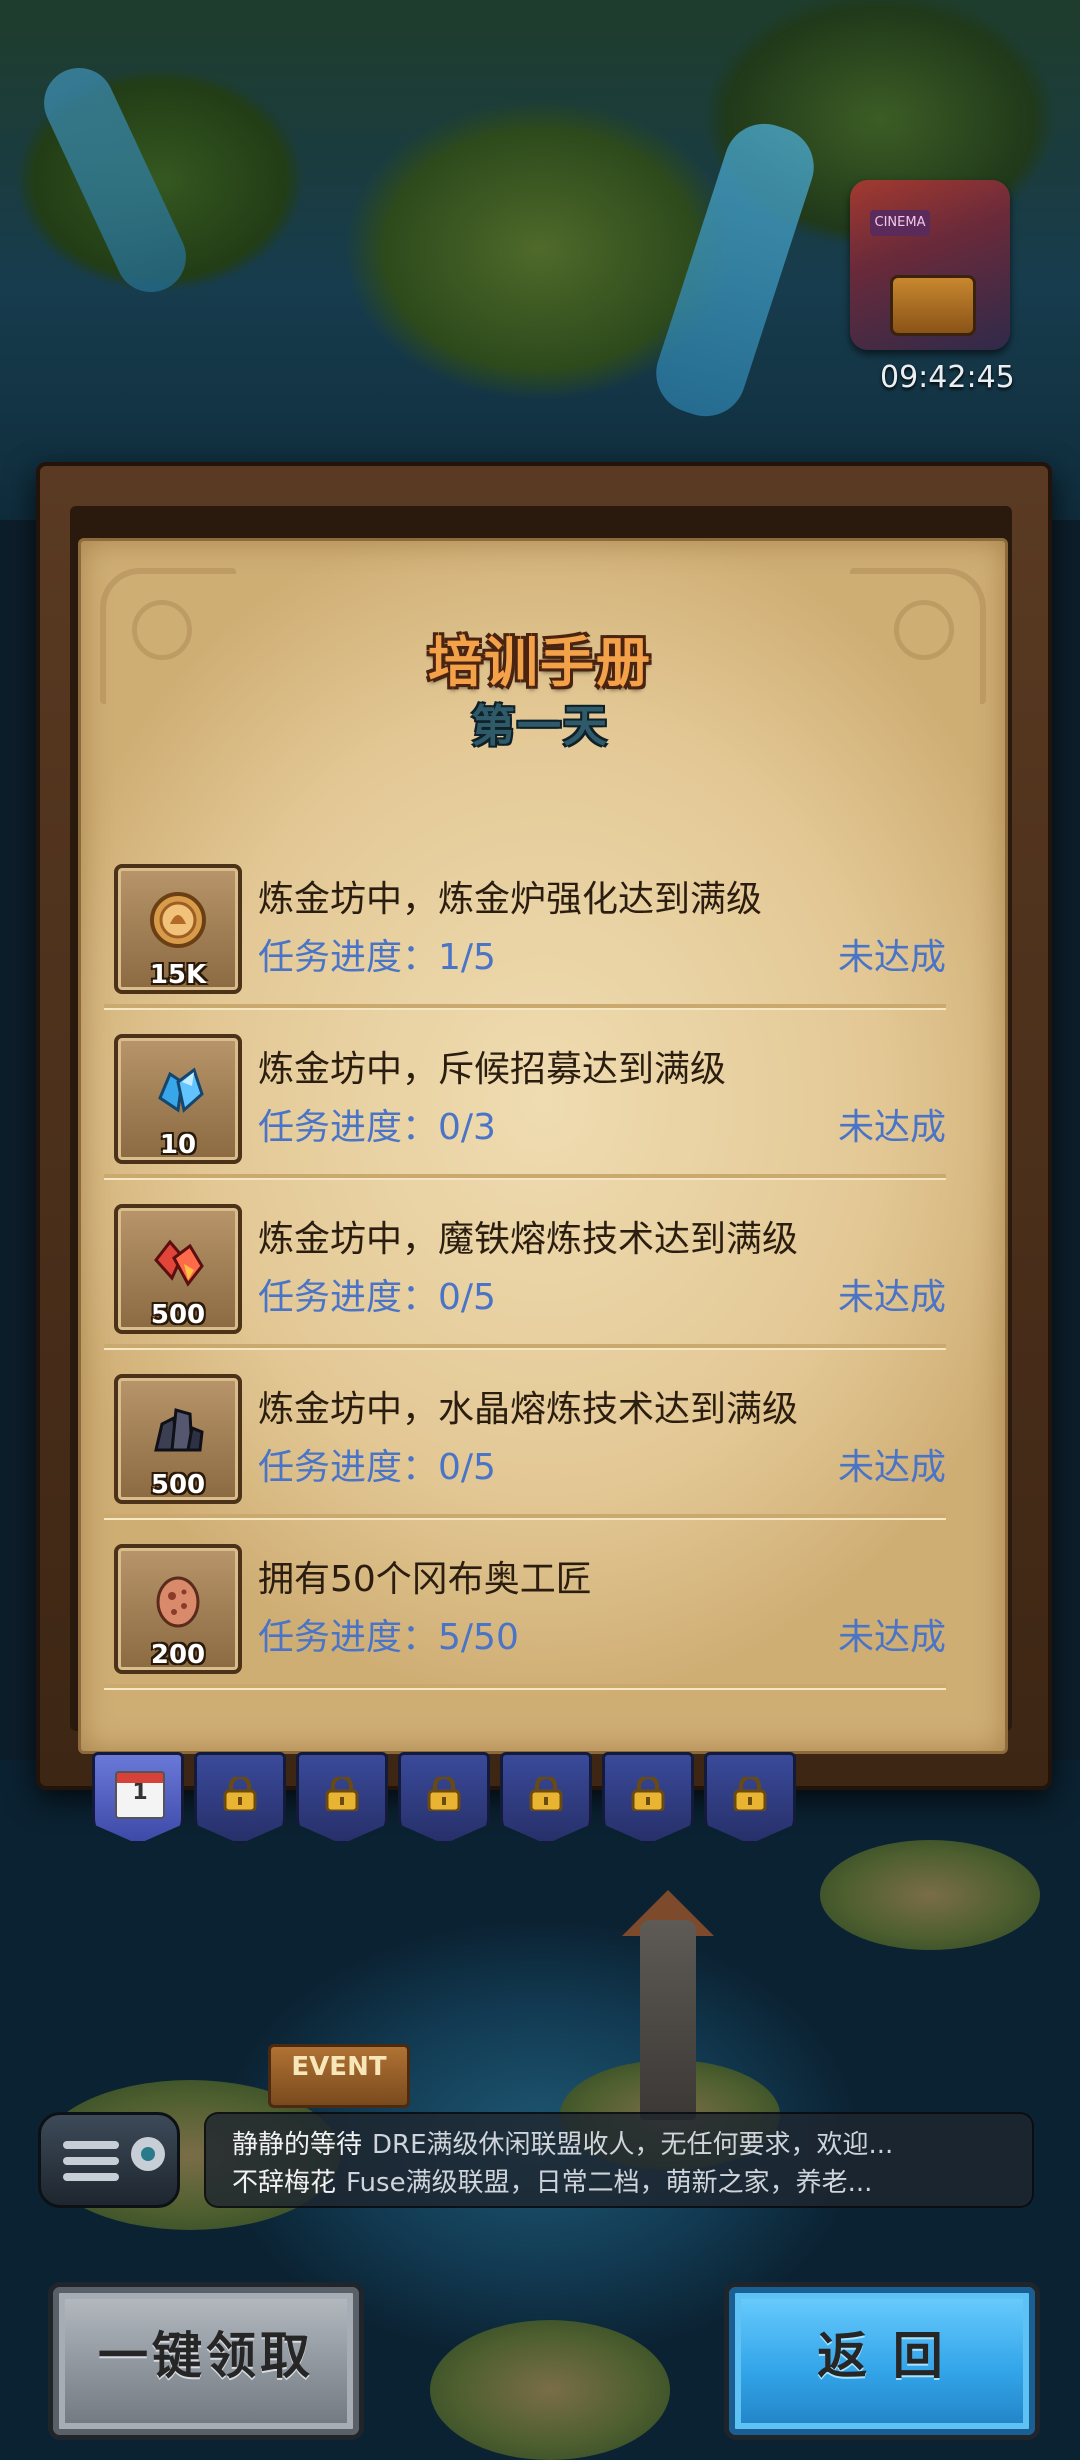 The height and width of the screenshot is (2460, 1080). I want to click on dark-crystal-icon, so click(179, 1430).